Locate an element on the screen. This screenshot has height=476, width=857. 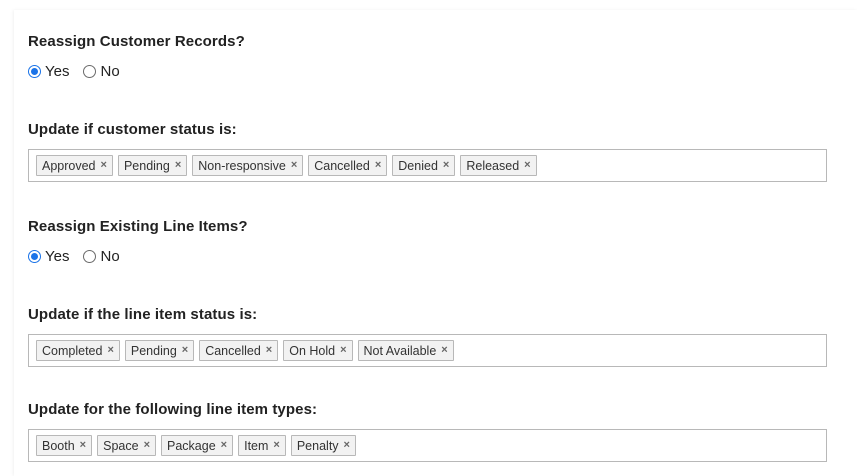
line-item-type-tag: Space × is located at coordinates (126, 445).